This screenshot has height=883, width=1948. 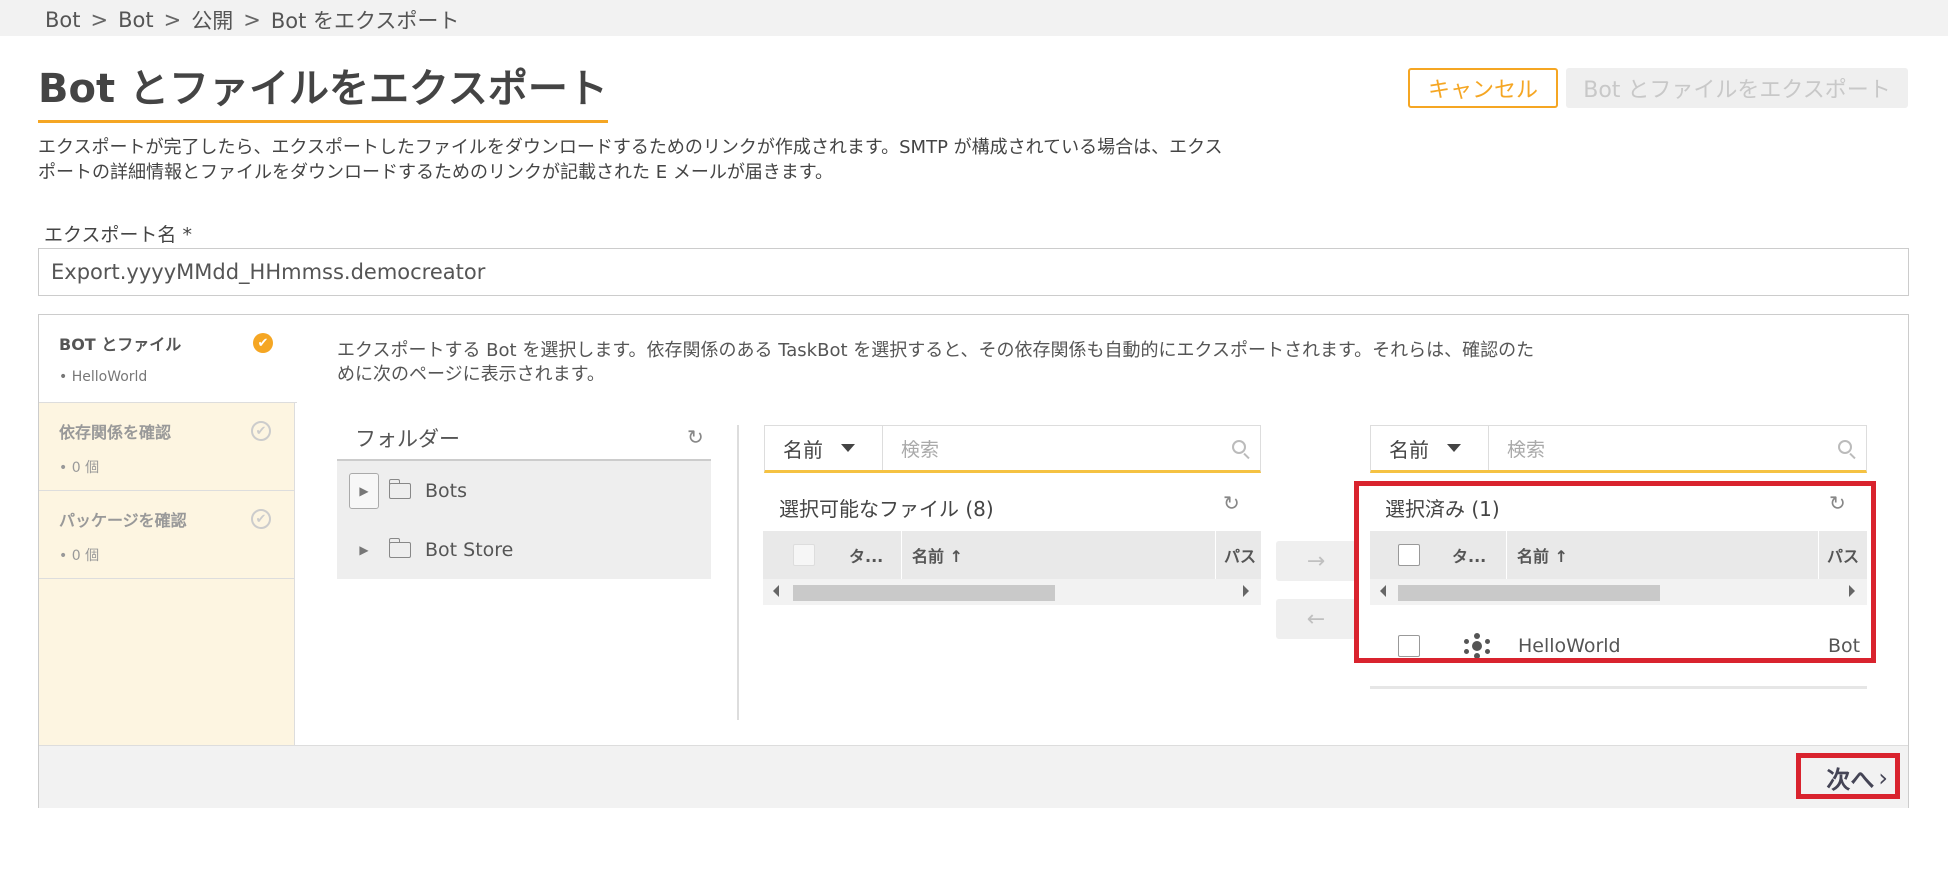 What do you see at coordinates (212, 20) in the screenshot?
I see `breadcrumb-item-public: 公開` at bounding box center [212, 20].